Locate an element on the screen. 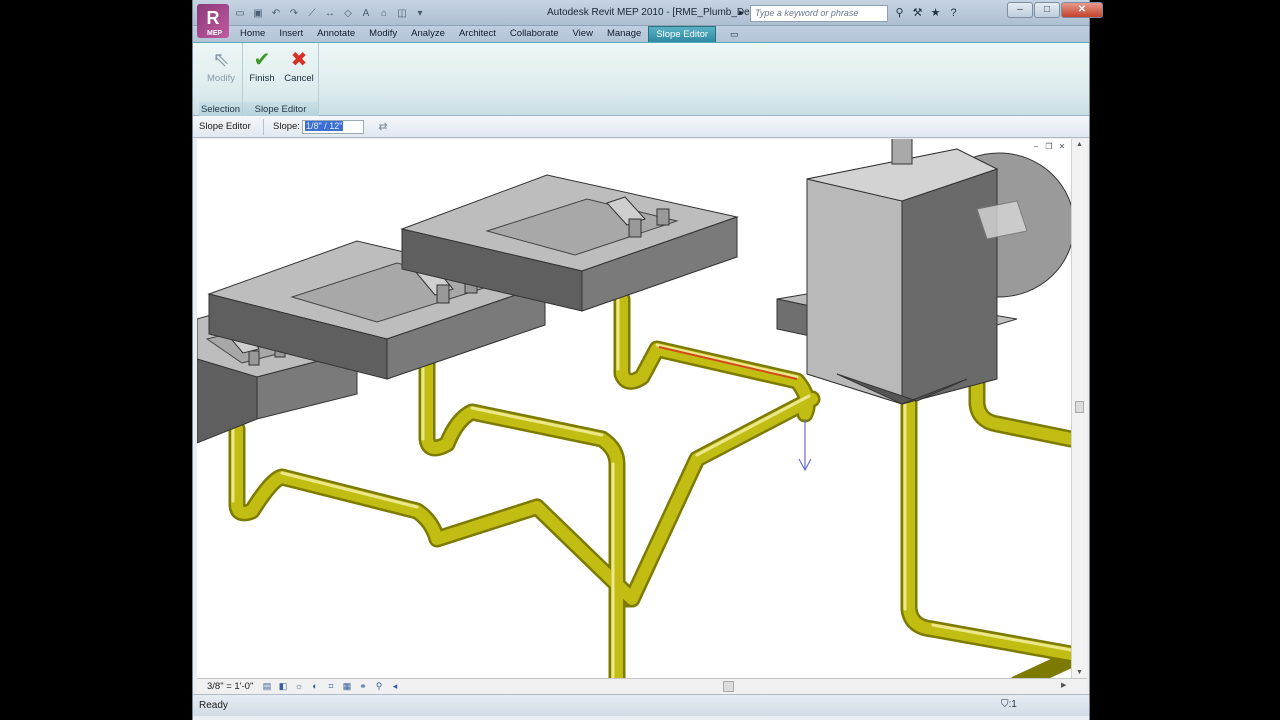  text-icon: A is located at coordinates (366, 13).